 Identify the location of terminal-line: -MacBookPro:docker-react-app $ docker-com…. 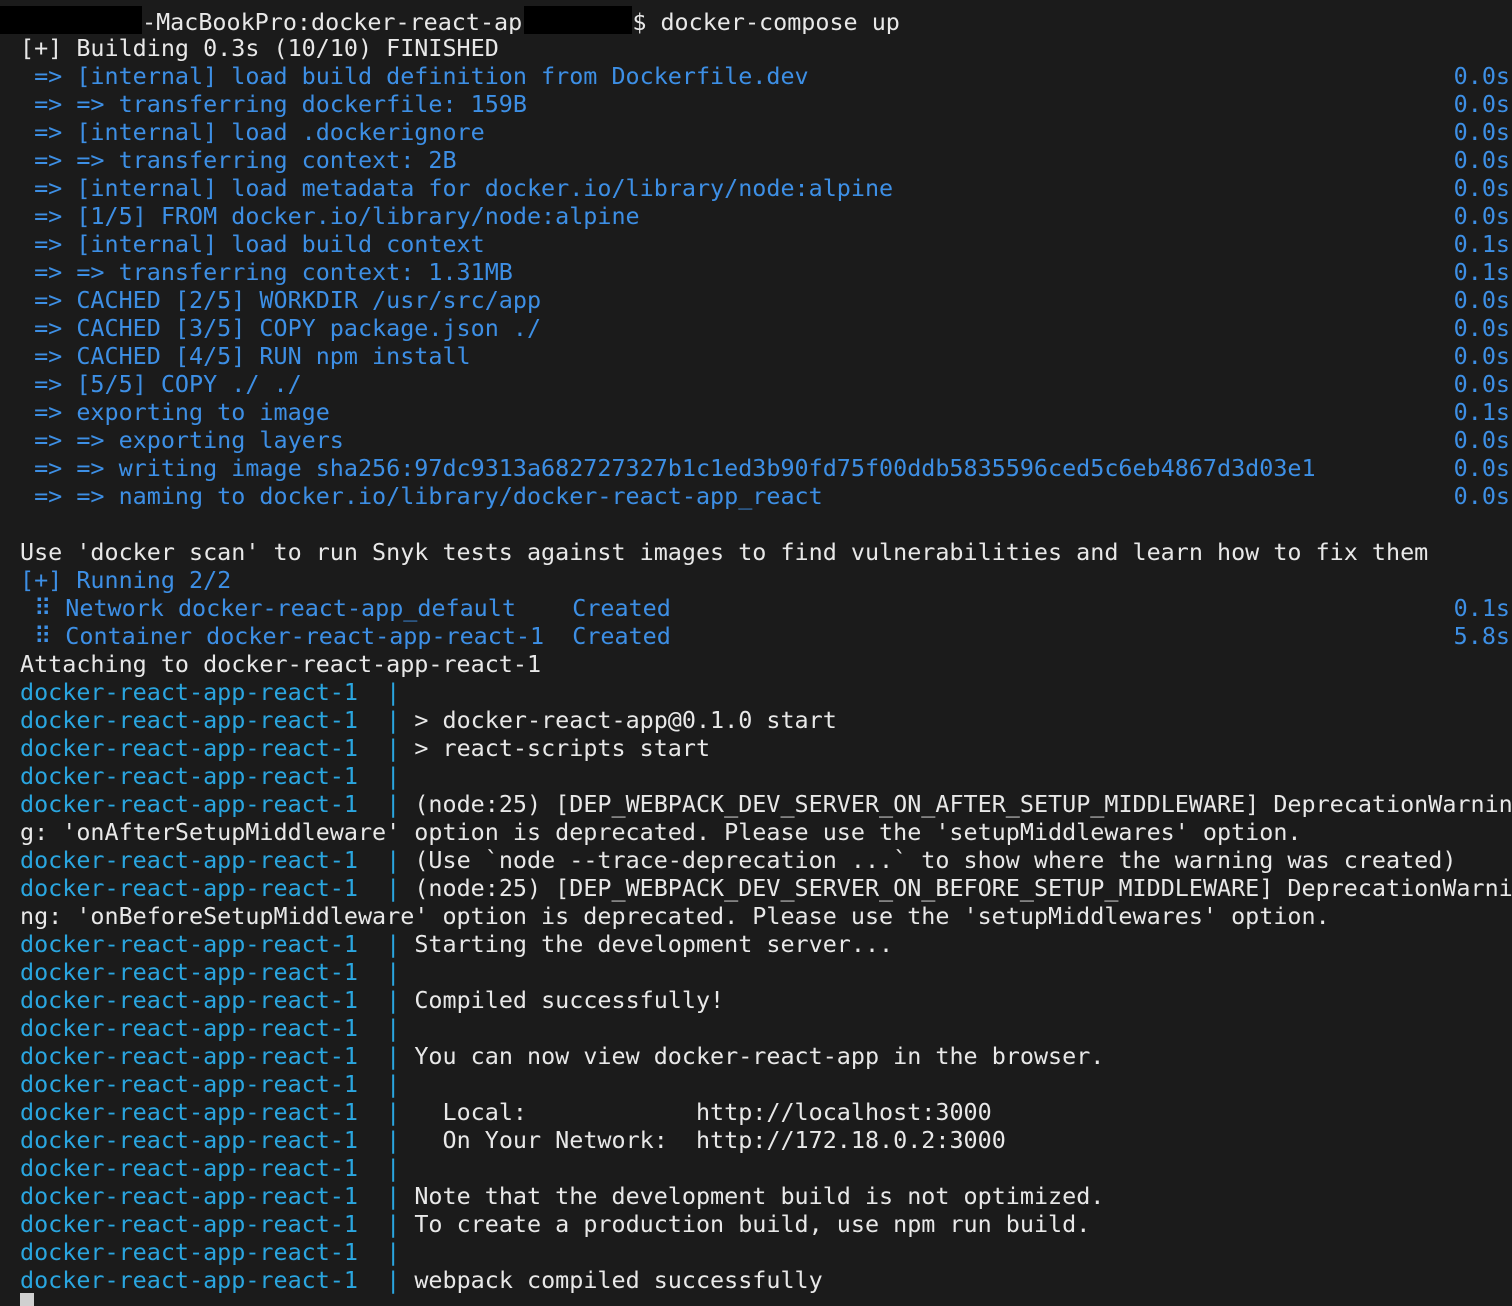
(756, 20).